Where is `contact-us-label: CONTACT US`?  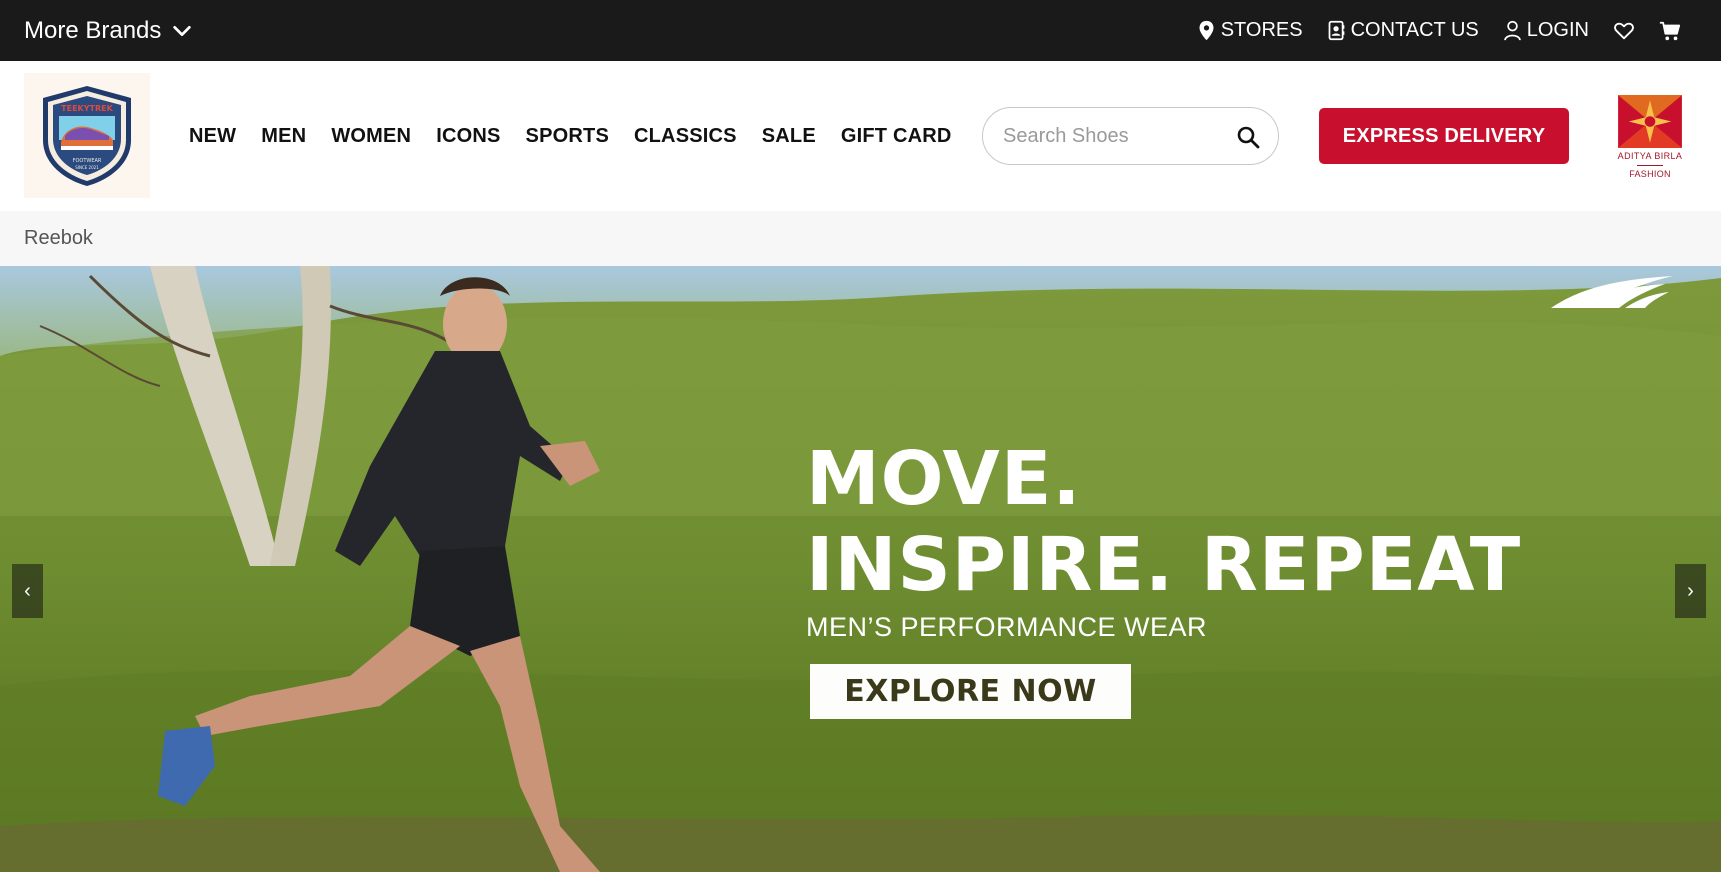
contact-us-label: CONTACT US is located at coordinates (1414, 30).